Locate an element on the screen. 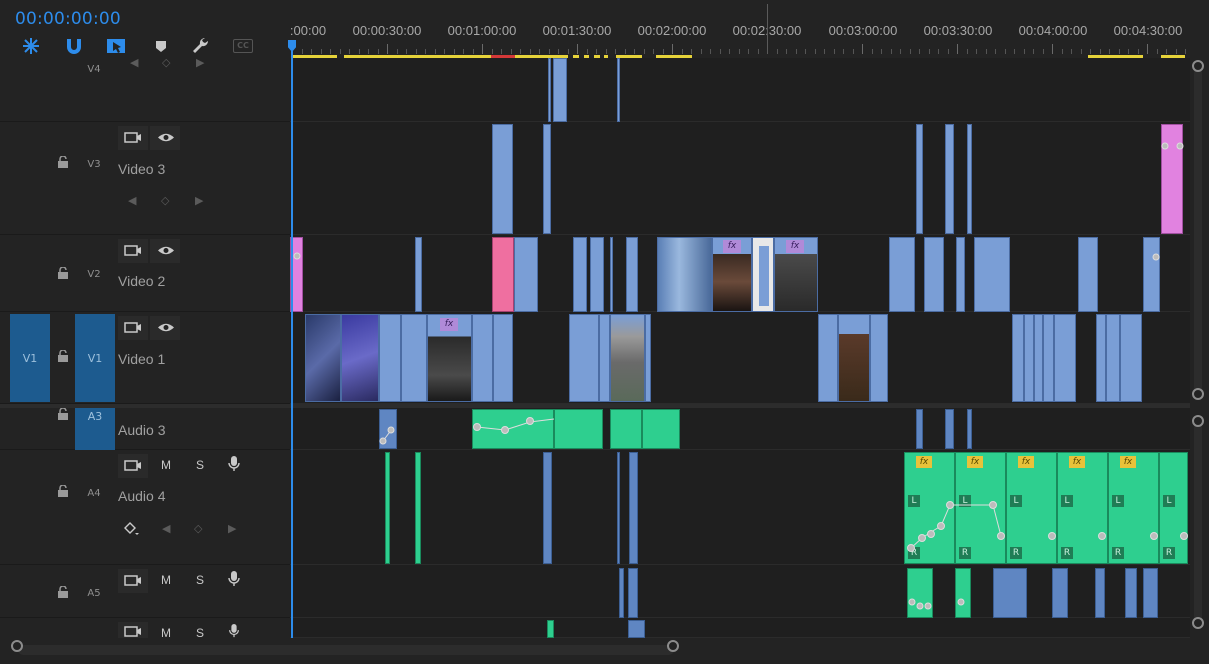 The width and height of the screenshot is (1209, 664). track-name: Audio 3 is located at coordinates (141, 430).